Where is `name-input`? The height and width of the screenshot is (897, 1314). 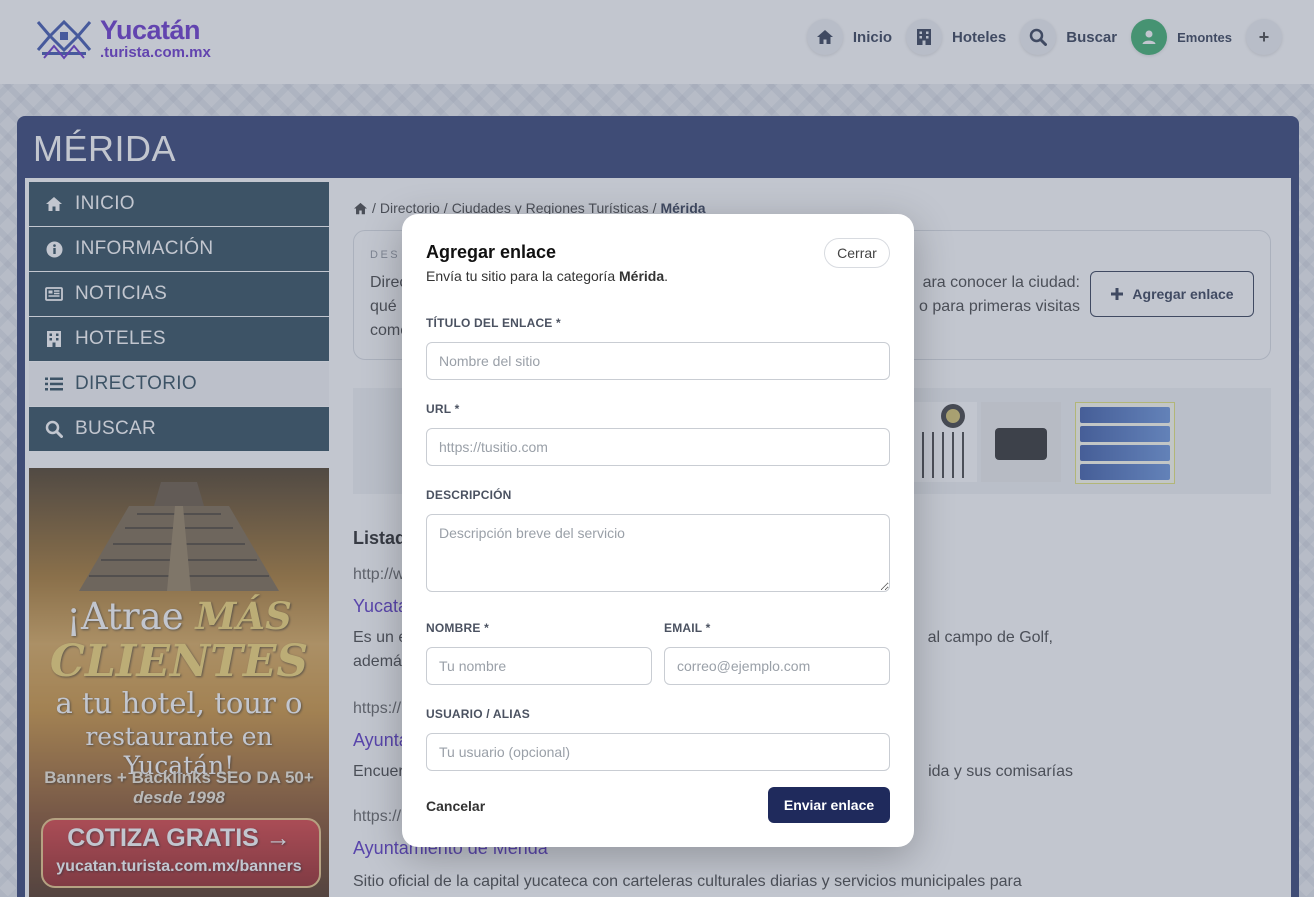
name-input is located at coordinates (539, 666).